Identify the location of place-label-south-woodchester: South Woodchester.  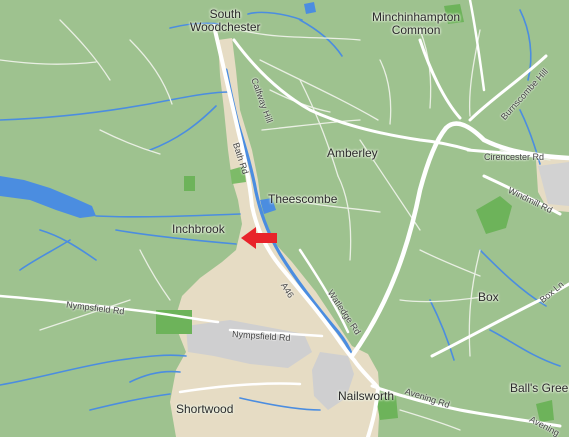
(225, 21).